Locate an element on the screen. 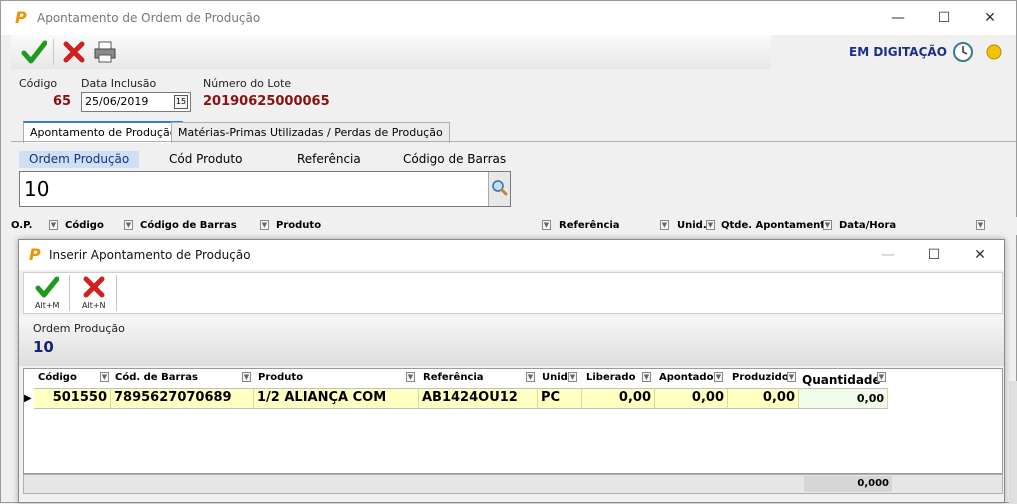 The width and height of the screenshot is (1017, 504). tab-apontamento: Apontamento de Produção is located at coordinates (103, 132).